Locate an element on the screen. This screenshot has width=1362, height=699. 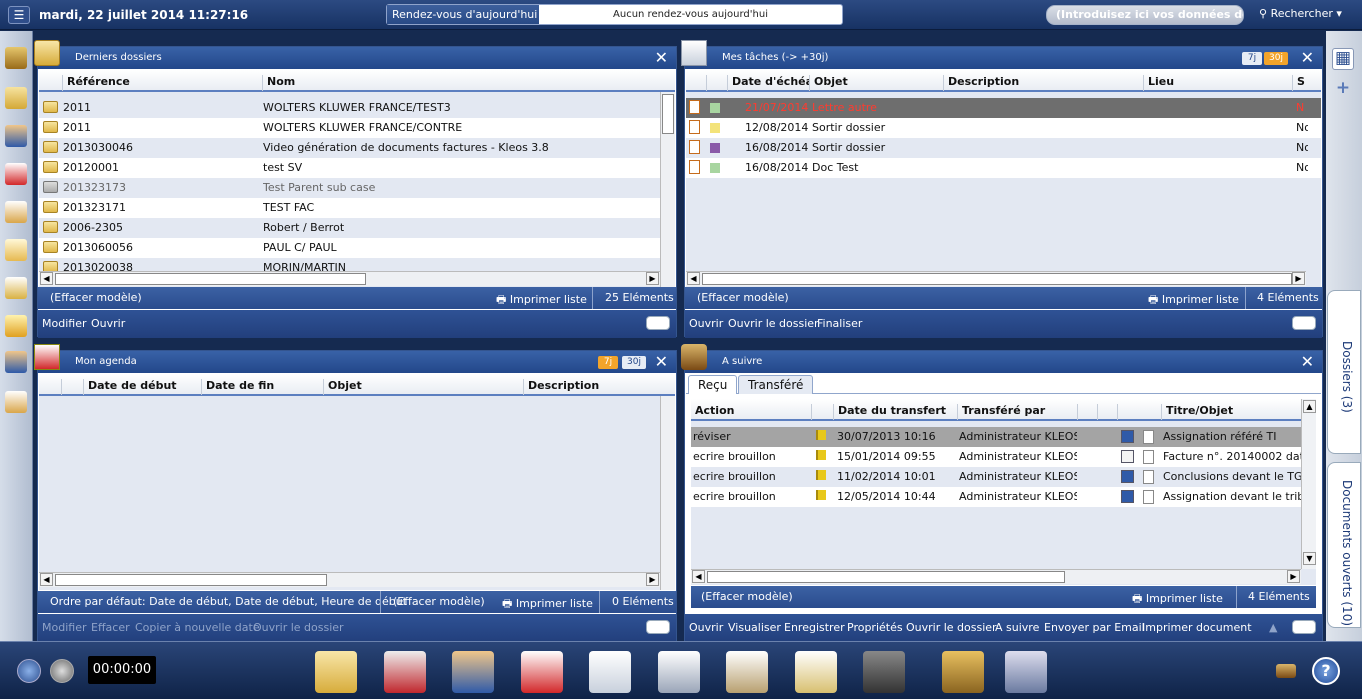
search-button: ⚲ Rechercher ▾ is located at coordinates (1300, 13).